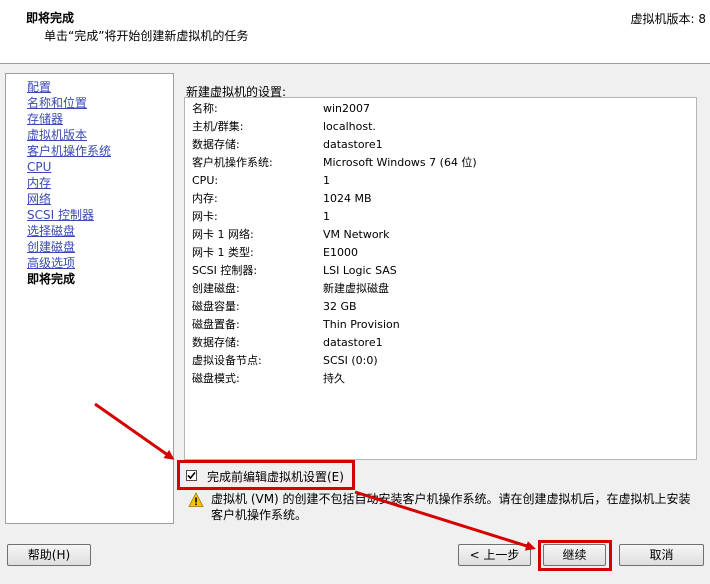 This screenshot has width=710, height=584. Describe the element at coordinates (574, 555) in the screenshot. I see `continue-button: 继续` at that location.